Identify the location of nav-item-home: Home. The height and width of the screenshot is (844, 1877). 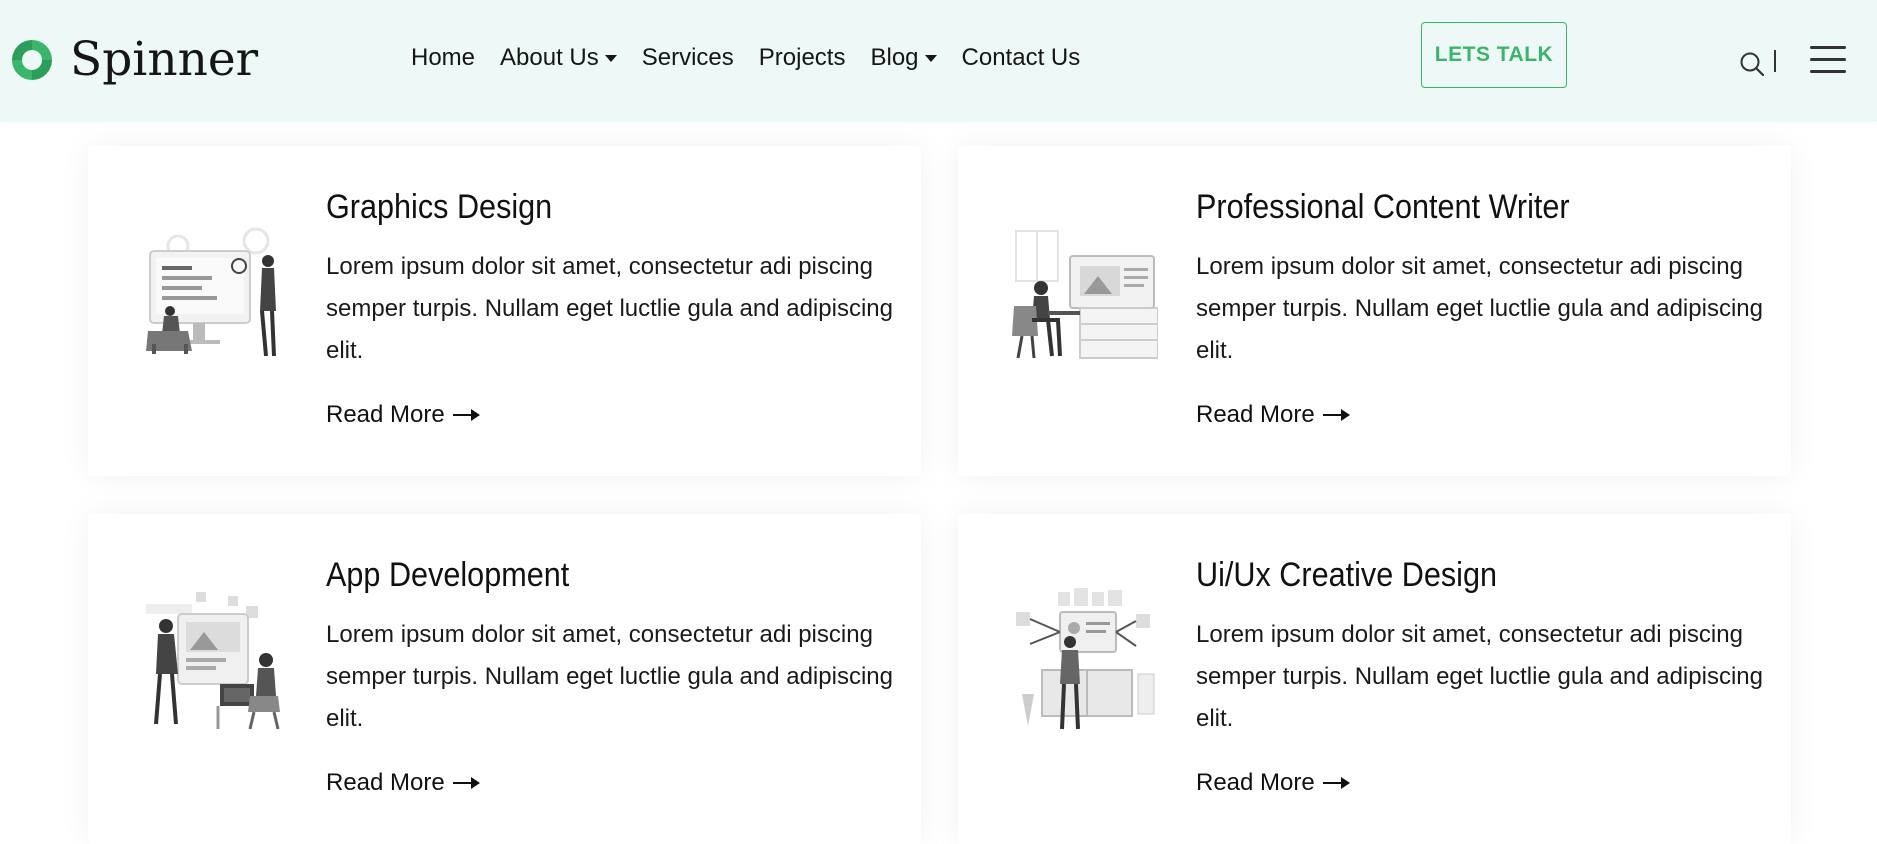
(443, 58).